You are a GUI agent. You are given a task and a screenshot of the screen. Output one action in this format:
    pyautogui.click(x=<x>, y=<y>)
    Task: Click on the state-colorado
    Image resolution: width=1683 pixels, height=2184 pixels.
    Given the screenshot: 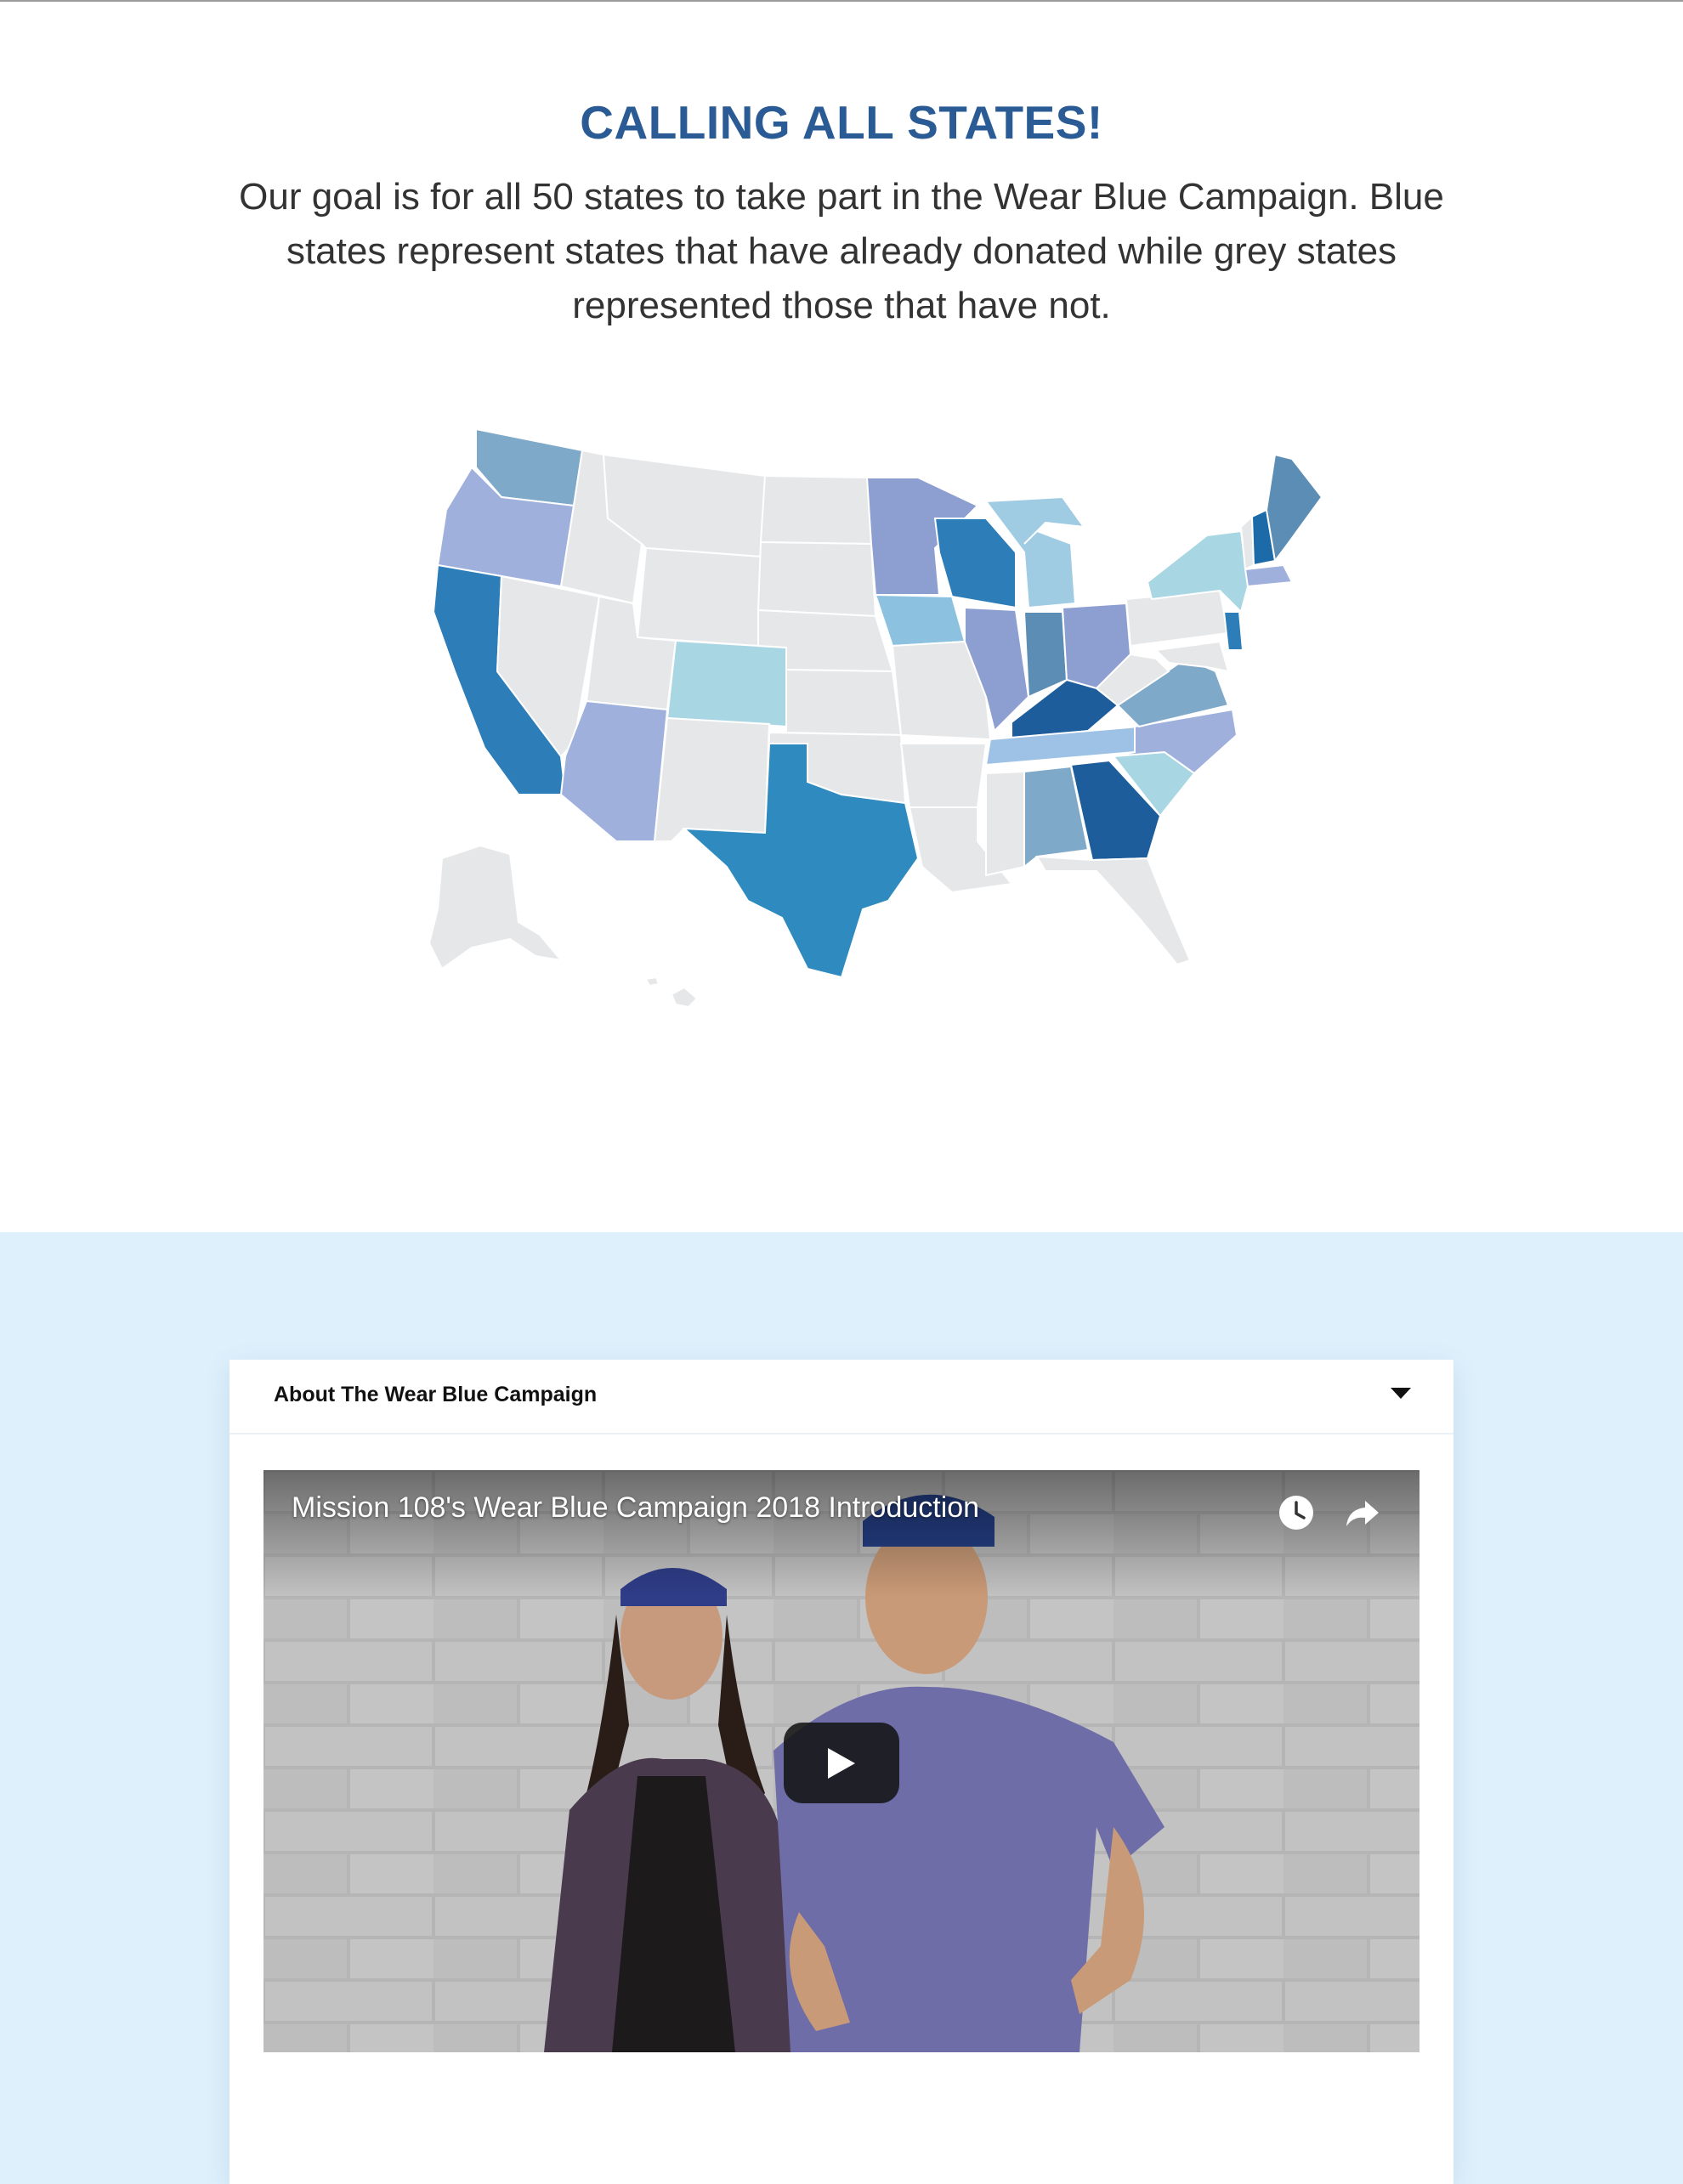 What is the action you would take?
    pyautogui.click(x=726, y=683)
    